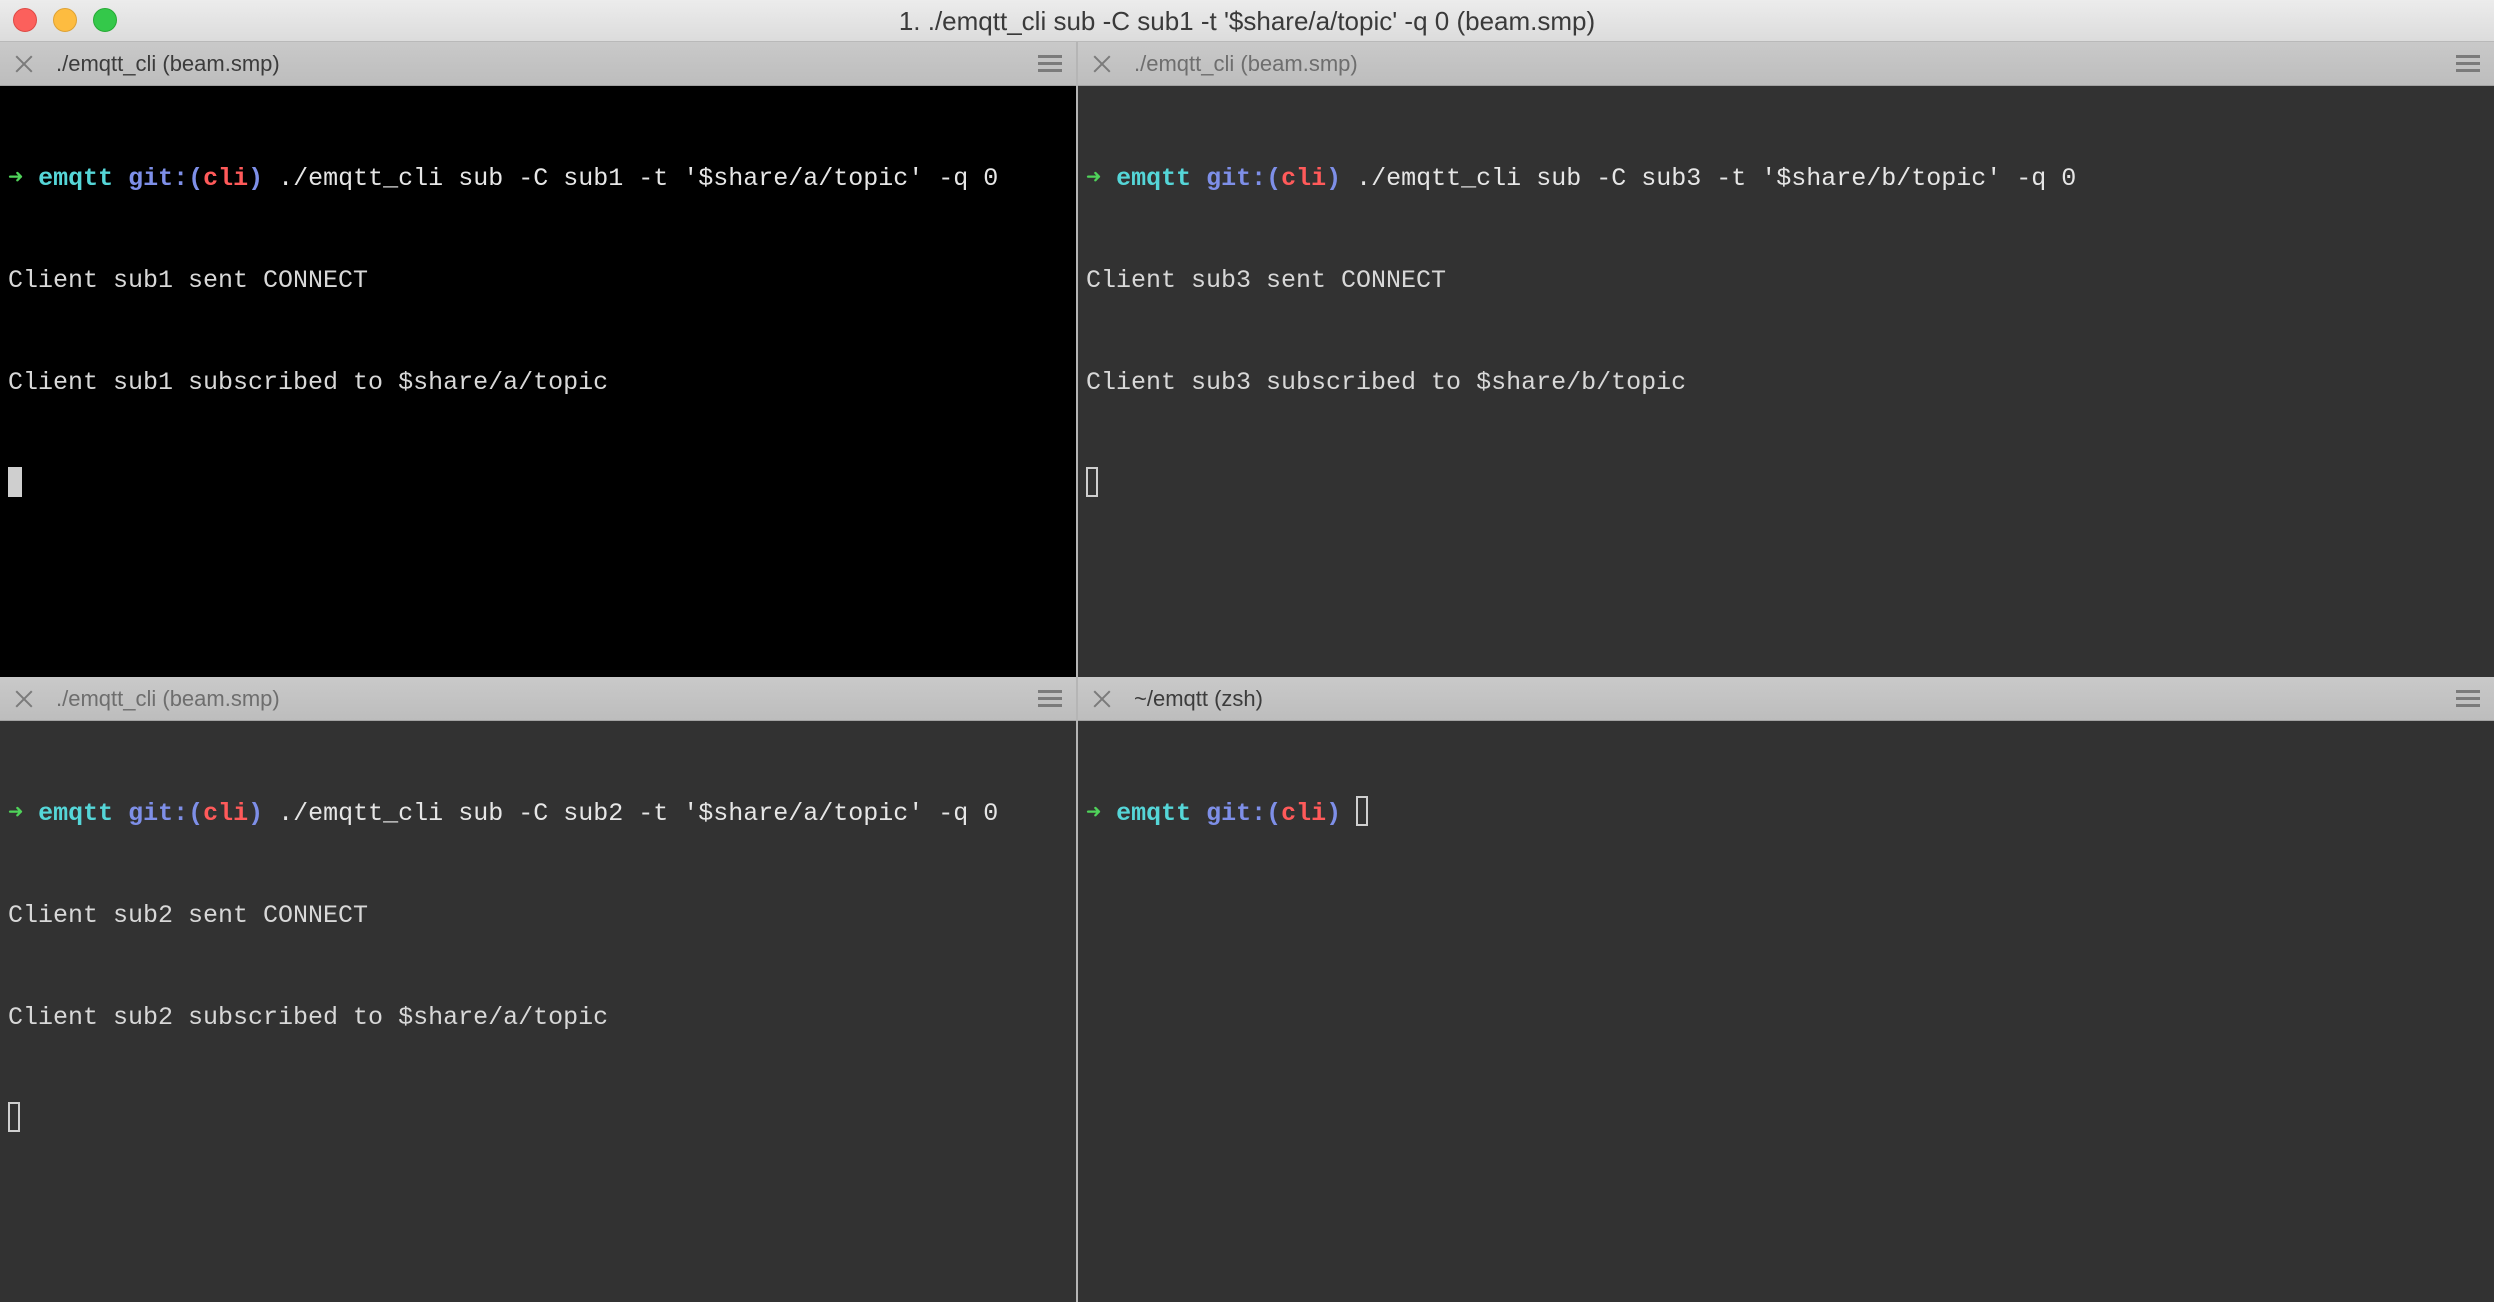 The image size is (2494, 1302). Describe the element at coordinates (188, 915) in the screenshot. I see `output-line: Client sub2 sent CONNECT` at that location.